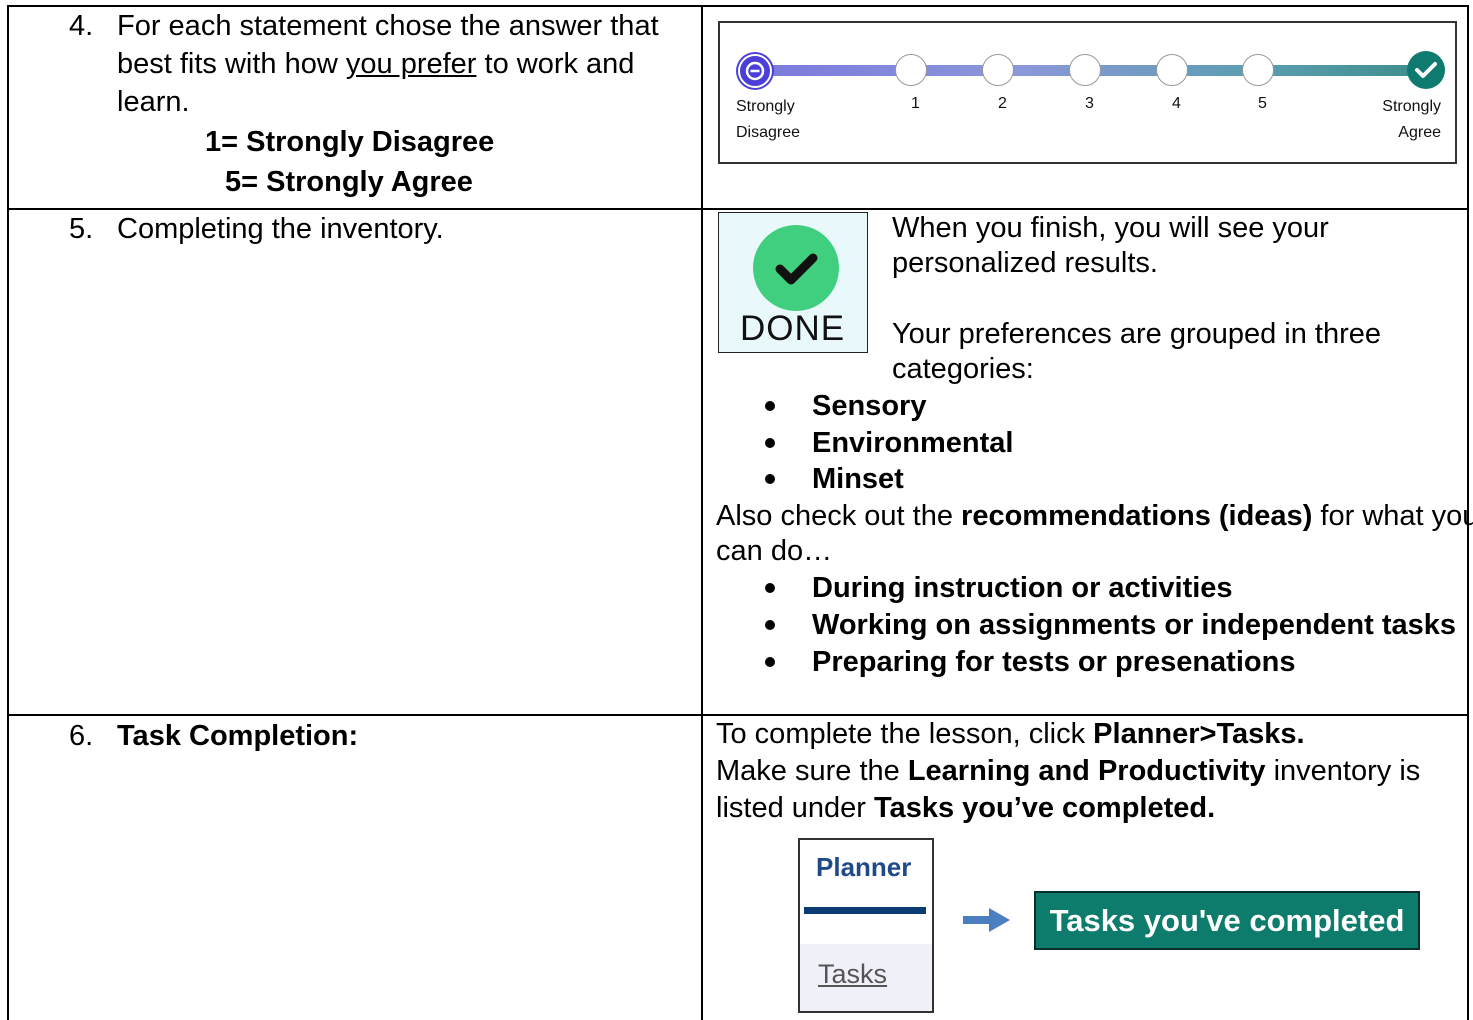 This screenshot has height=1020, width=1473. What do you see at coordinates (81, 26) in the screenshot?
I see `step-number: 4.` at bounding box center [81, 26].